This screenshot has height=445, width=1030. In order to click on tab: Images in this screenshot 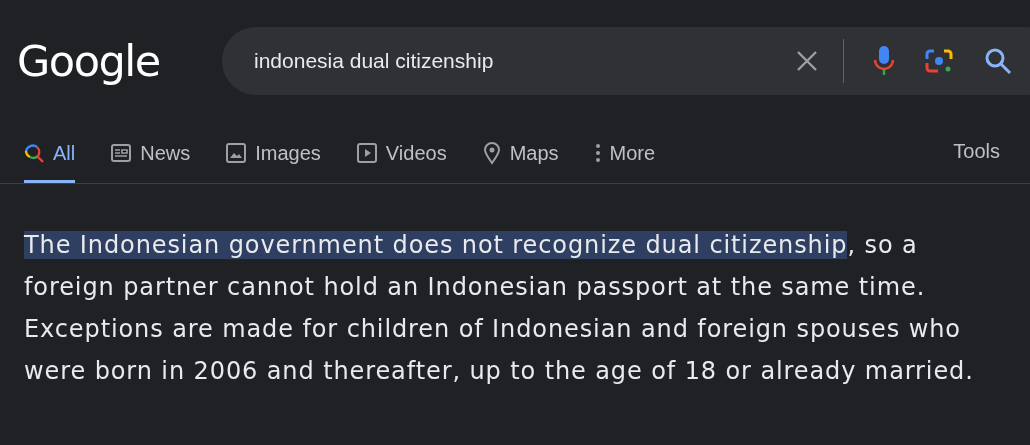, I will do `click(273, 153)`.